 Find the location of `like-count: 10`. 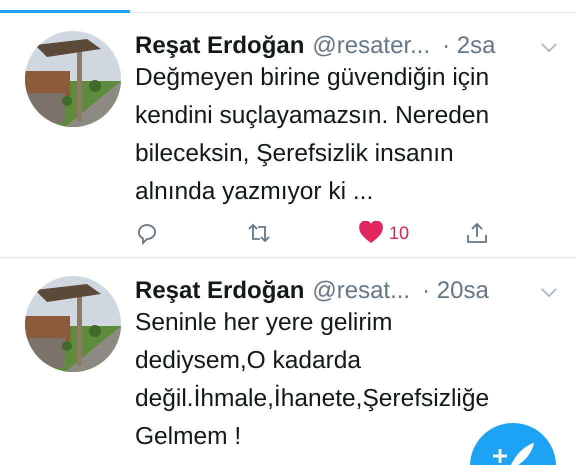

like-count: 10 is located at coordinates (399, 233).